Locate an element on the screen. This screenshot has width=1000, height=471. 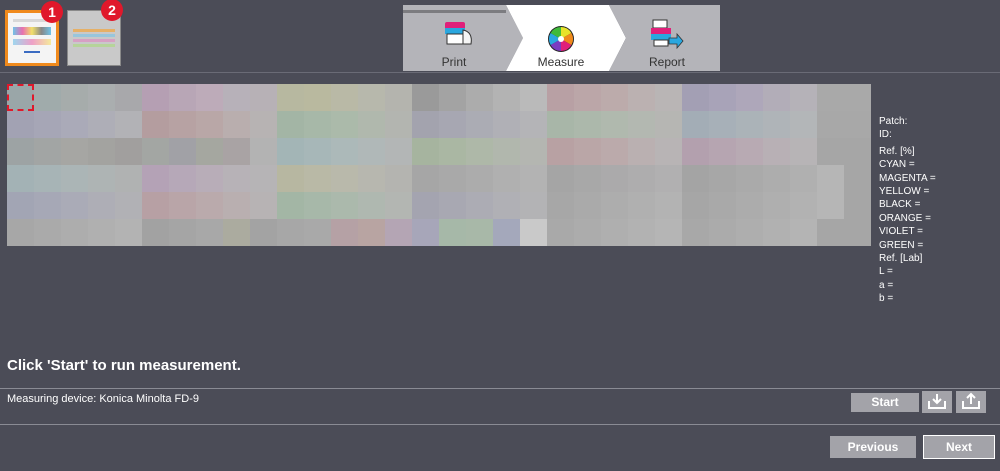
export-button is located at coordinates (971, 402).